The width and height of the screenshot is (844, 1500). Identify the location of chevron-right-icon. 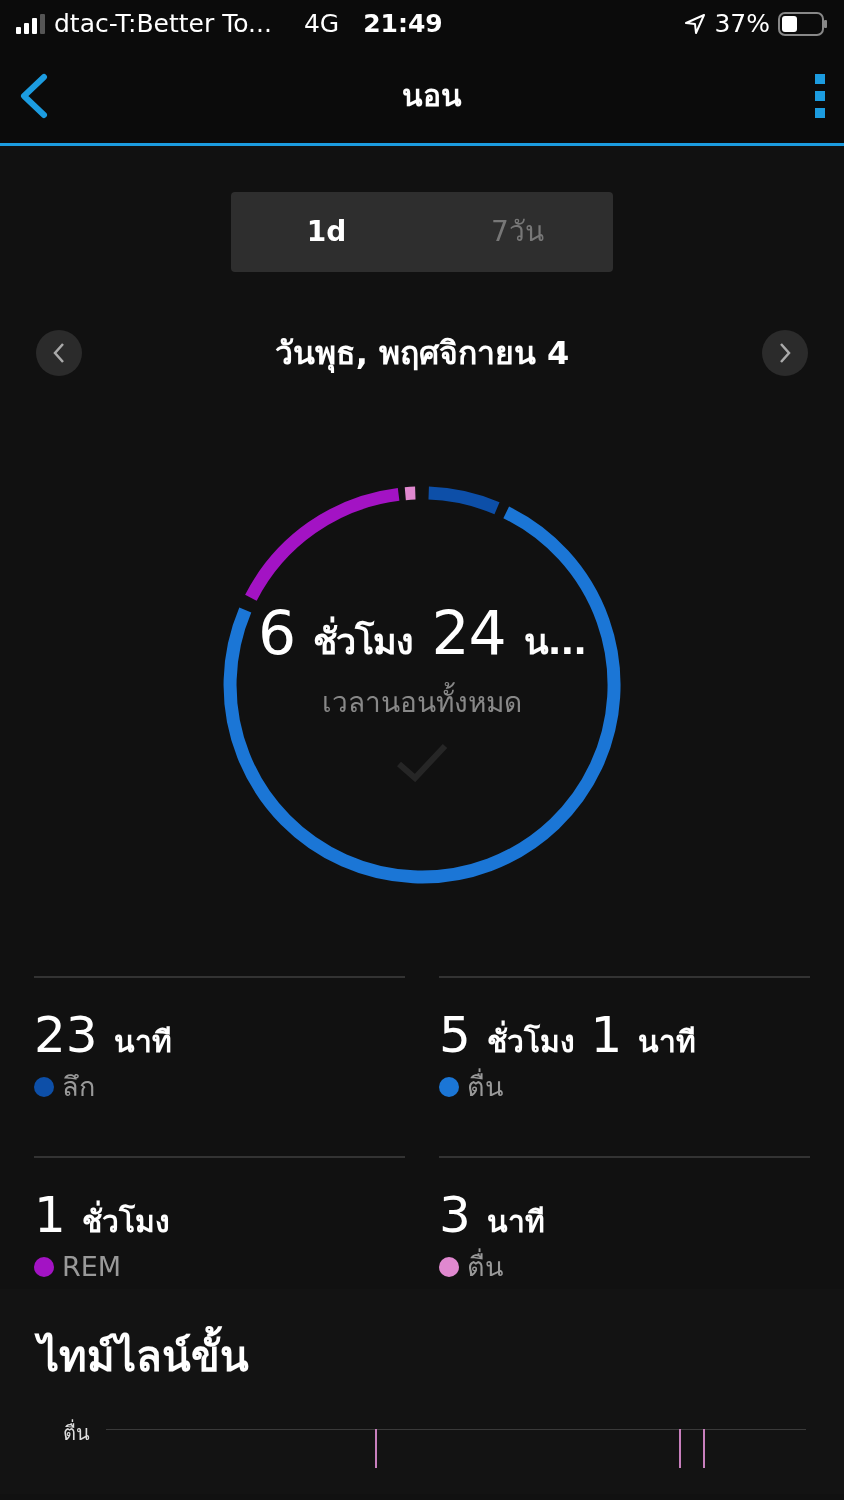
(785, 353).